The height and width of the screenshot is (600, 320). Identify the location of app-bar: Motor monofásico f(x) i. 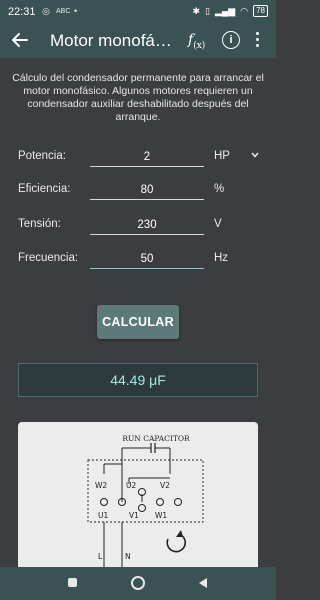
(138, 41).